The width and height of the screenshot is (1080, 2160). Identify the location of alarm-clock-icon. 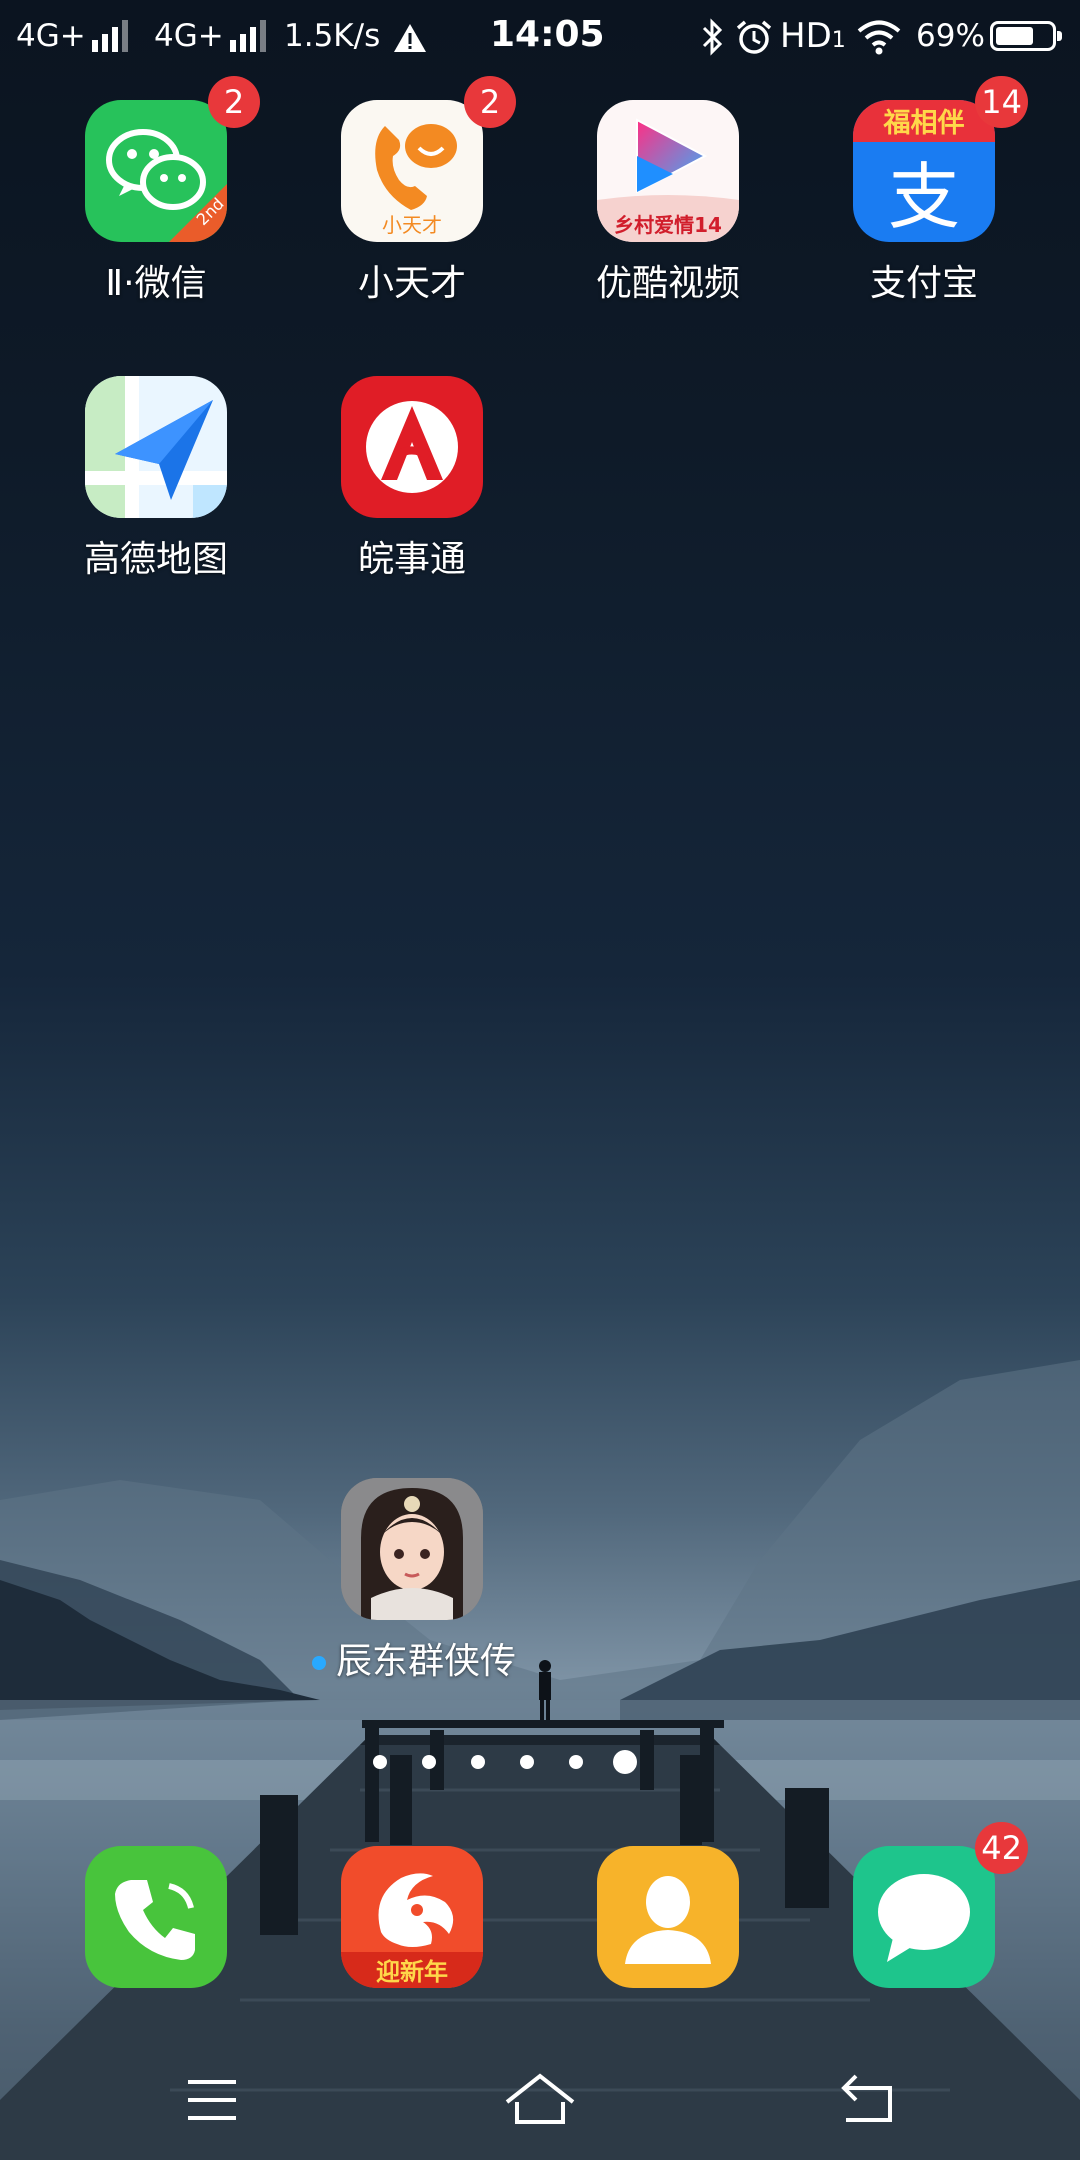
(754, 37).